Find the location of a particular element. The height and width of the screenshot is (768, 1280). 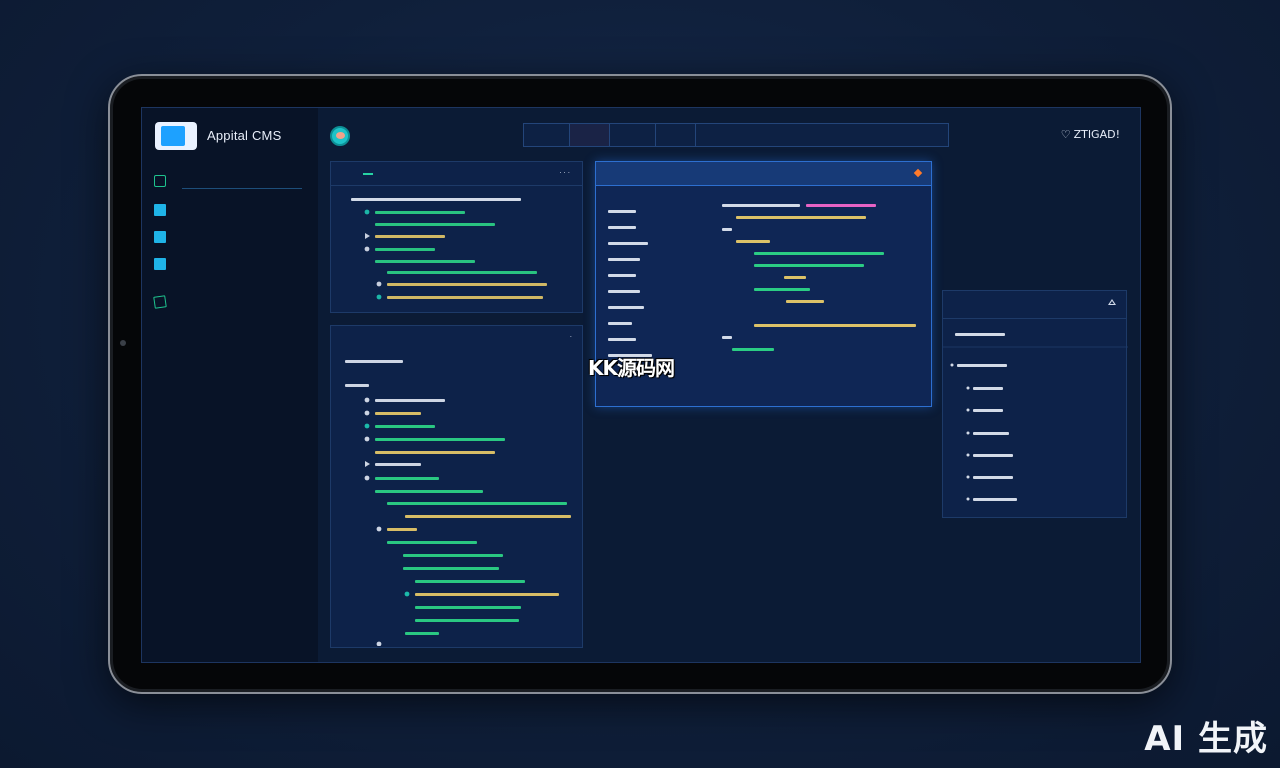

panel-header: ··· is located at coordinates (456, 174).